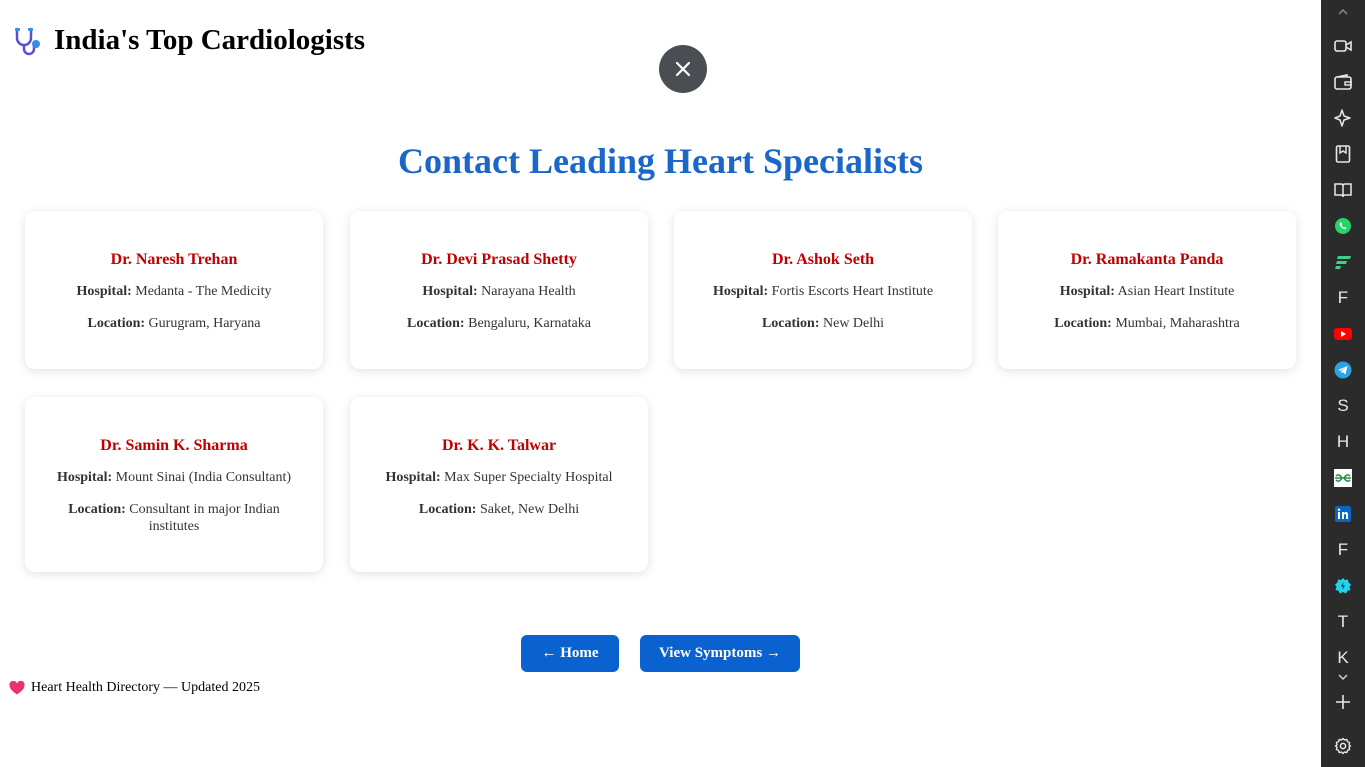 Image resolution: width=1365 pixels, height=767 pixels. What do you see at coordinates (528, 291) in the screenshot?
I see `hospital-value: Narayana Health` at bounding box center [528, 291].